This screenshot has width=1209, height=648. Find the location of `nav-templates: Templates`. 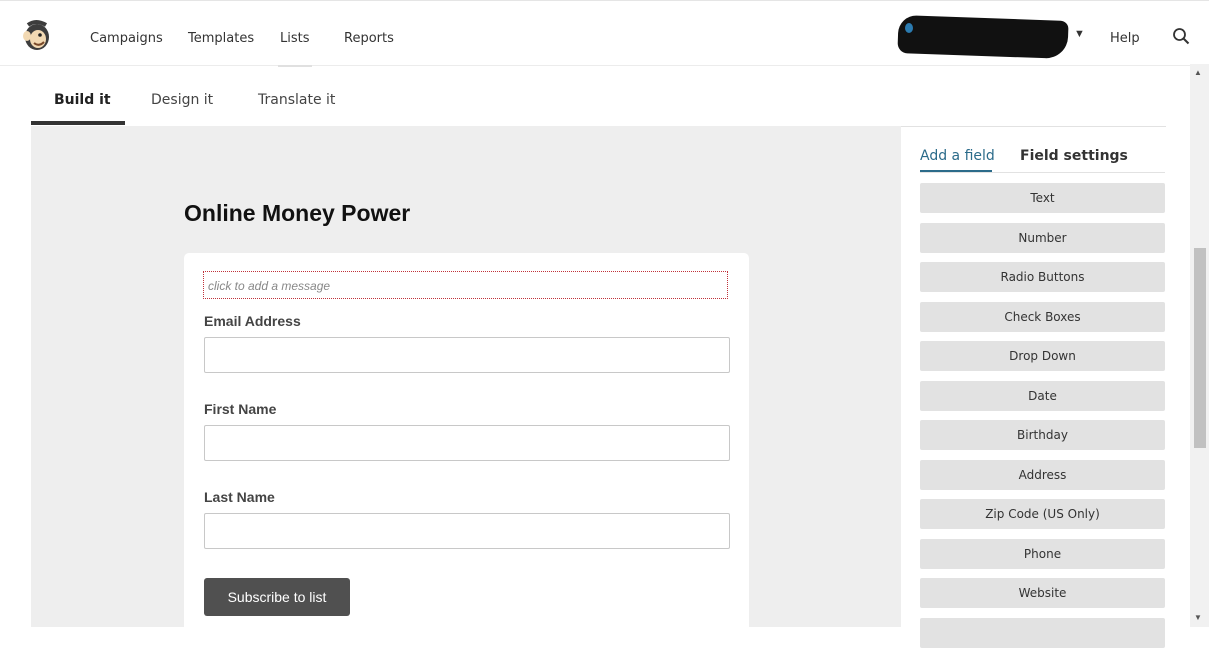

nav-templates: Templates is located at coordinates (221, 38).